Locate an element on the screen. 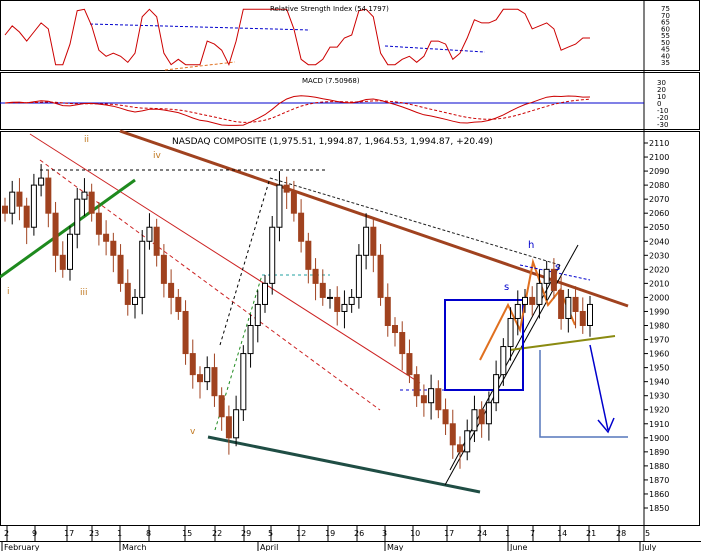 Image resolution: width=701 pixels, height=555 pixels. x-day-label: 28 is located at coordinates (621, 533).